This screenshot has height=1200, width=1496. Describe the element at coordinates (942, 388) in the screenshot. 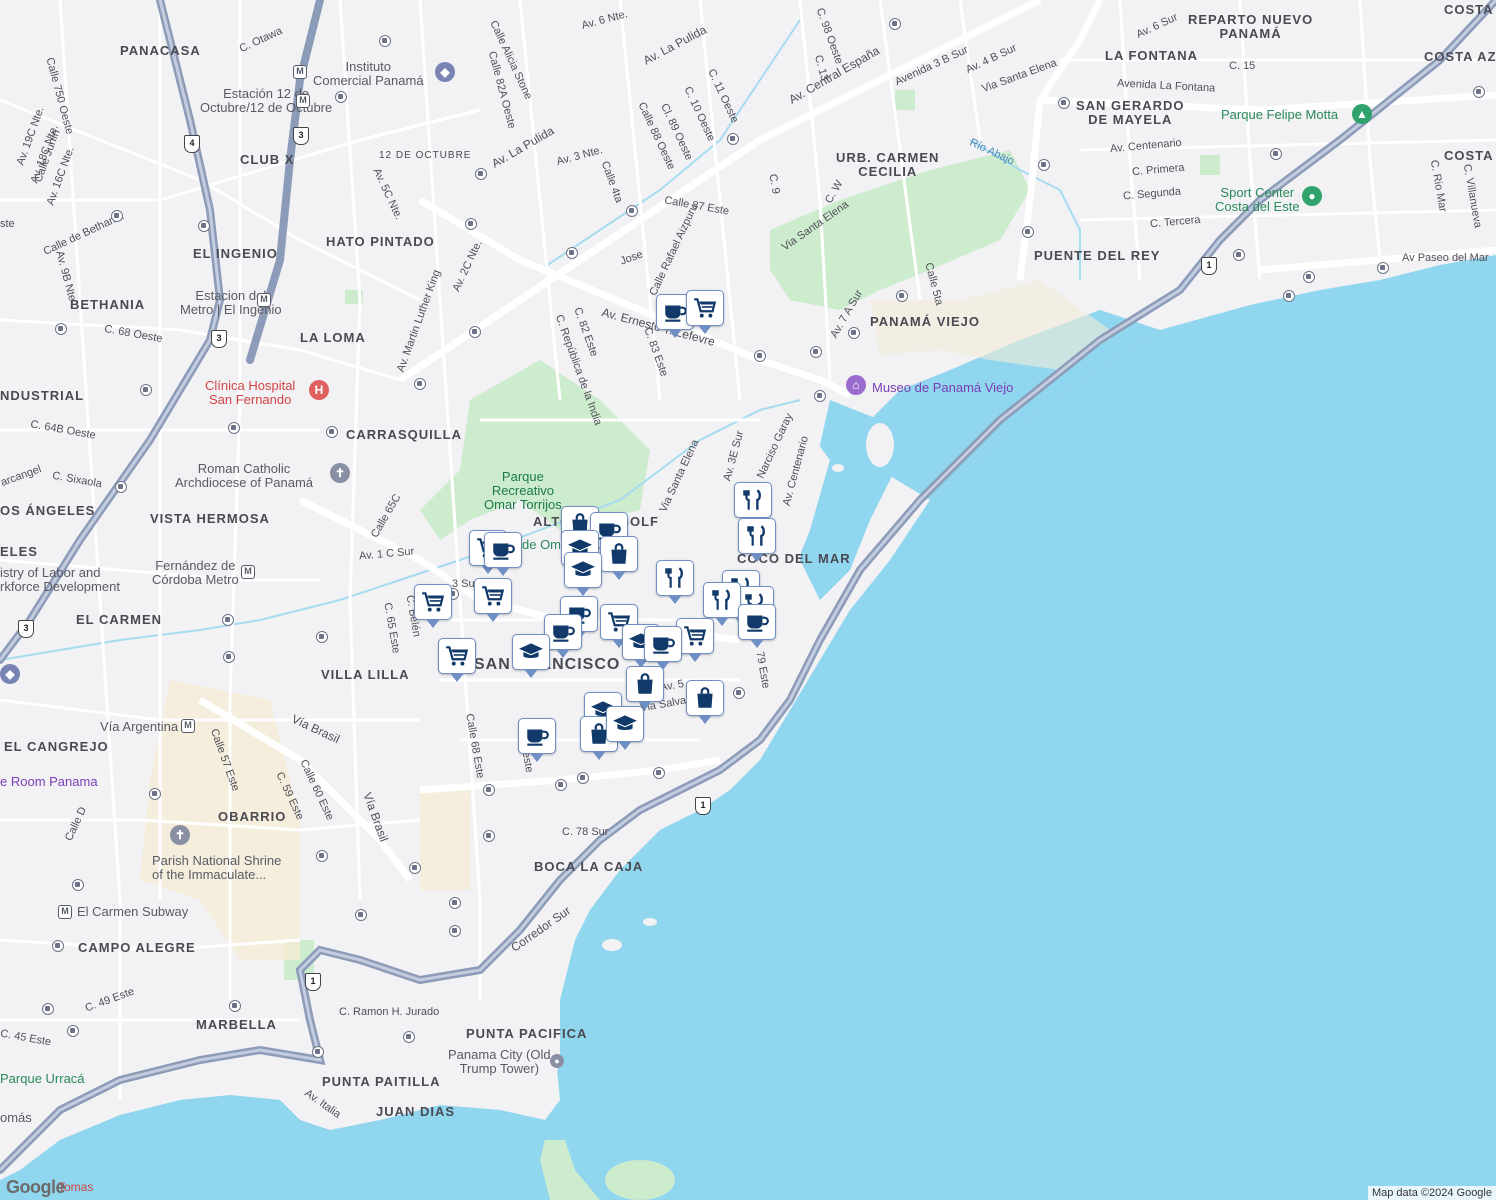

I see `poi-museo-panama-viejo: Museo de Panamá Viejo` at that location.